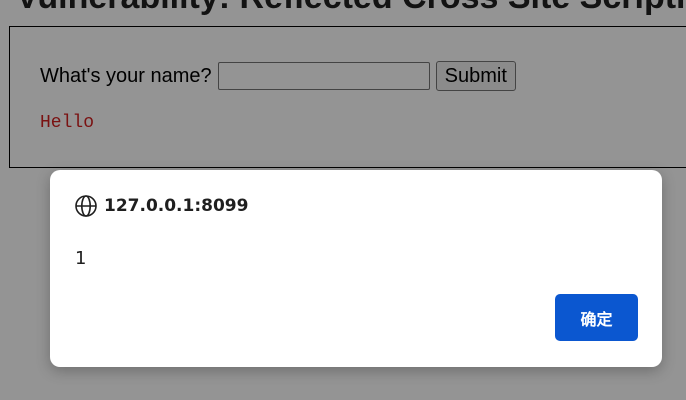  I want to click on dialog-header: 127.0.0.1:8099, so click(161, 206).